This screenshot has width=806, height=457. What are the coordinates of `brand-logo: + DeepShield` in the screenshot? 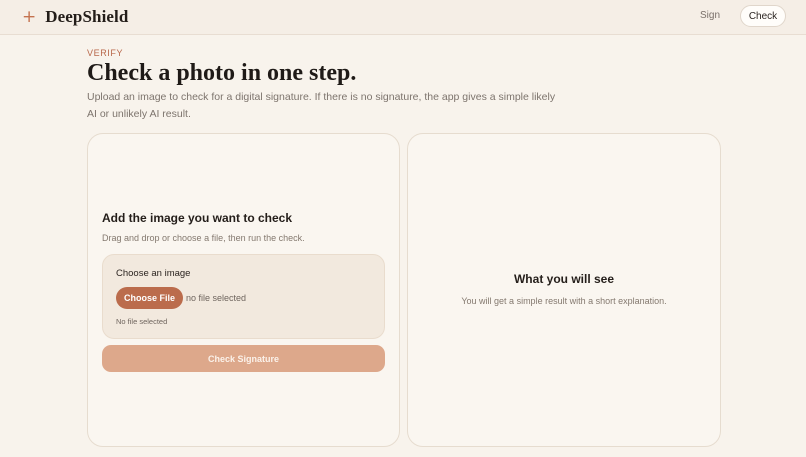 It's located at (75, 17).